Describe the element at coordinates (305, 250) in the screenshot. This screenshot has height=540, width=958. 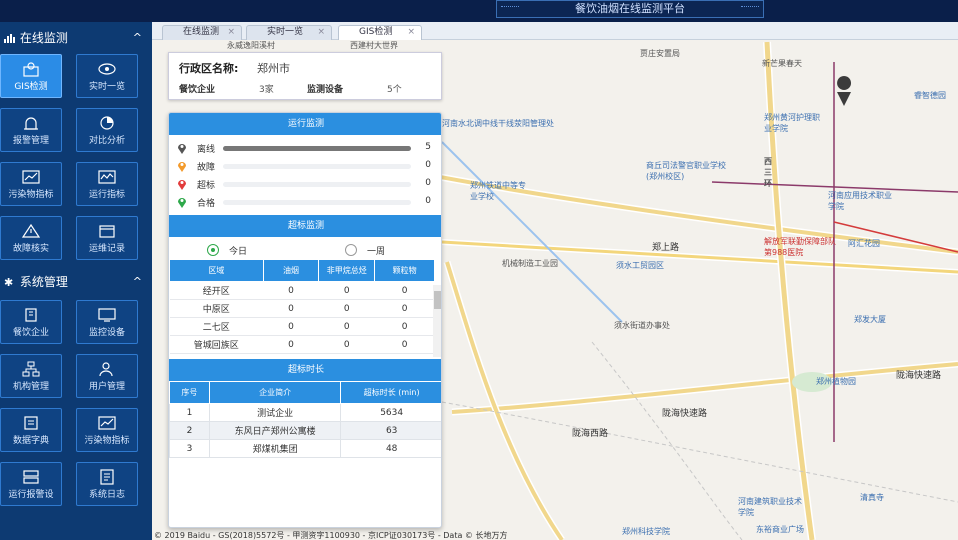
I see `period-radio-group: 今日 一周` at that location.